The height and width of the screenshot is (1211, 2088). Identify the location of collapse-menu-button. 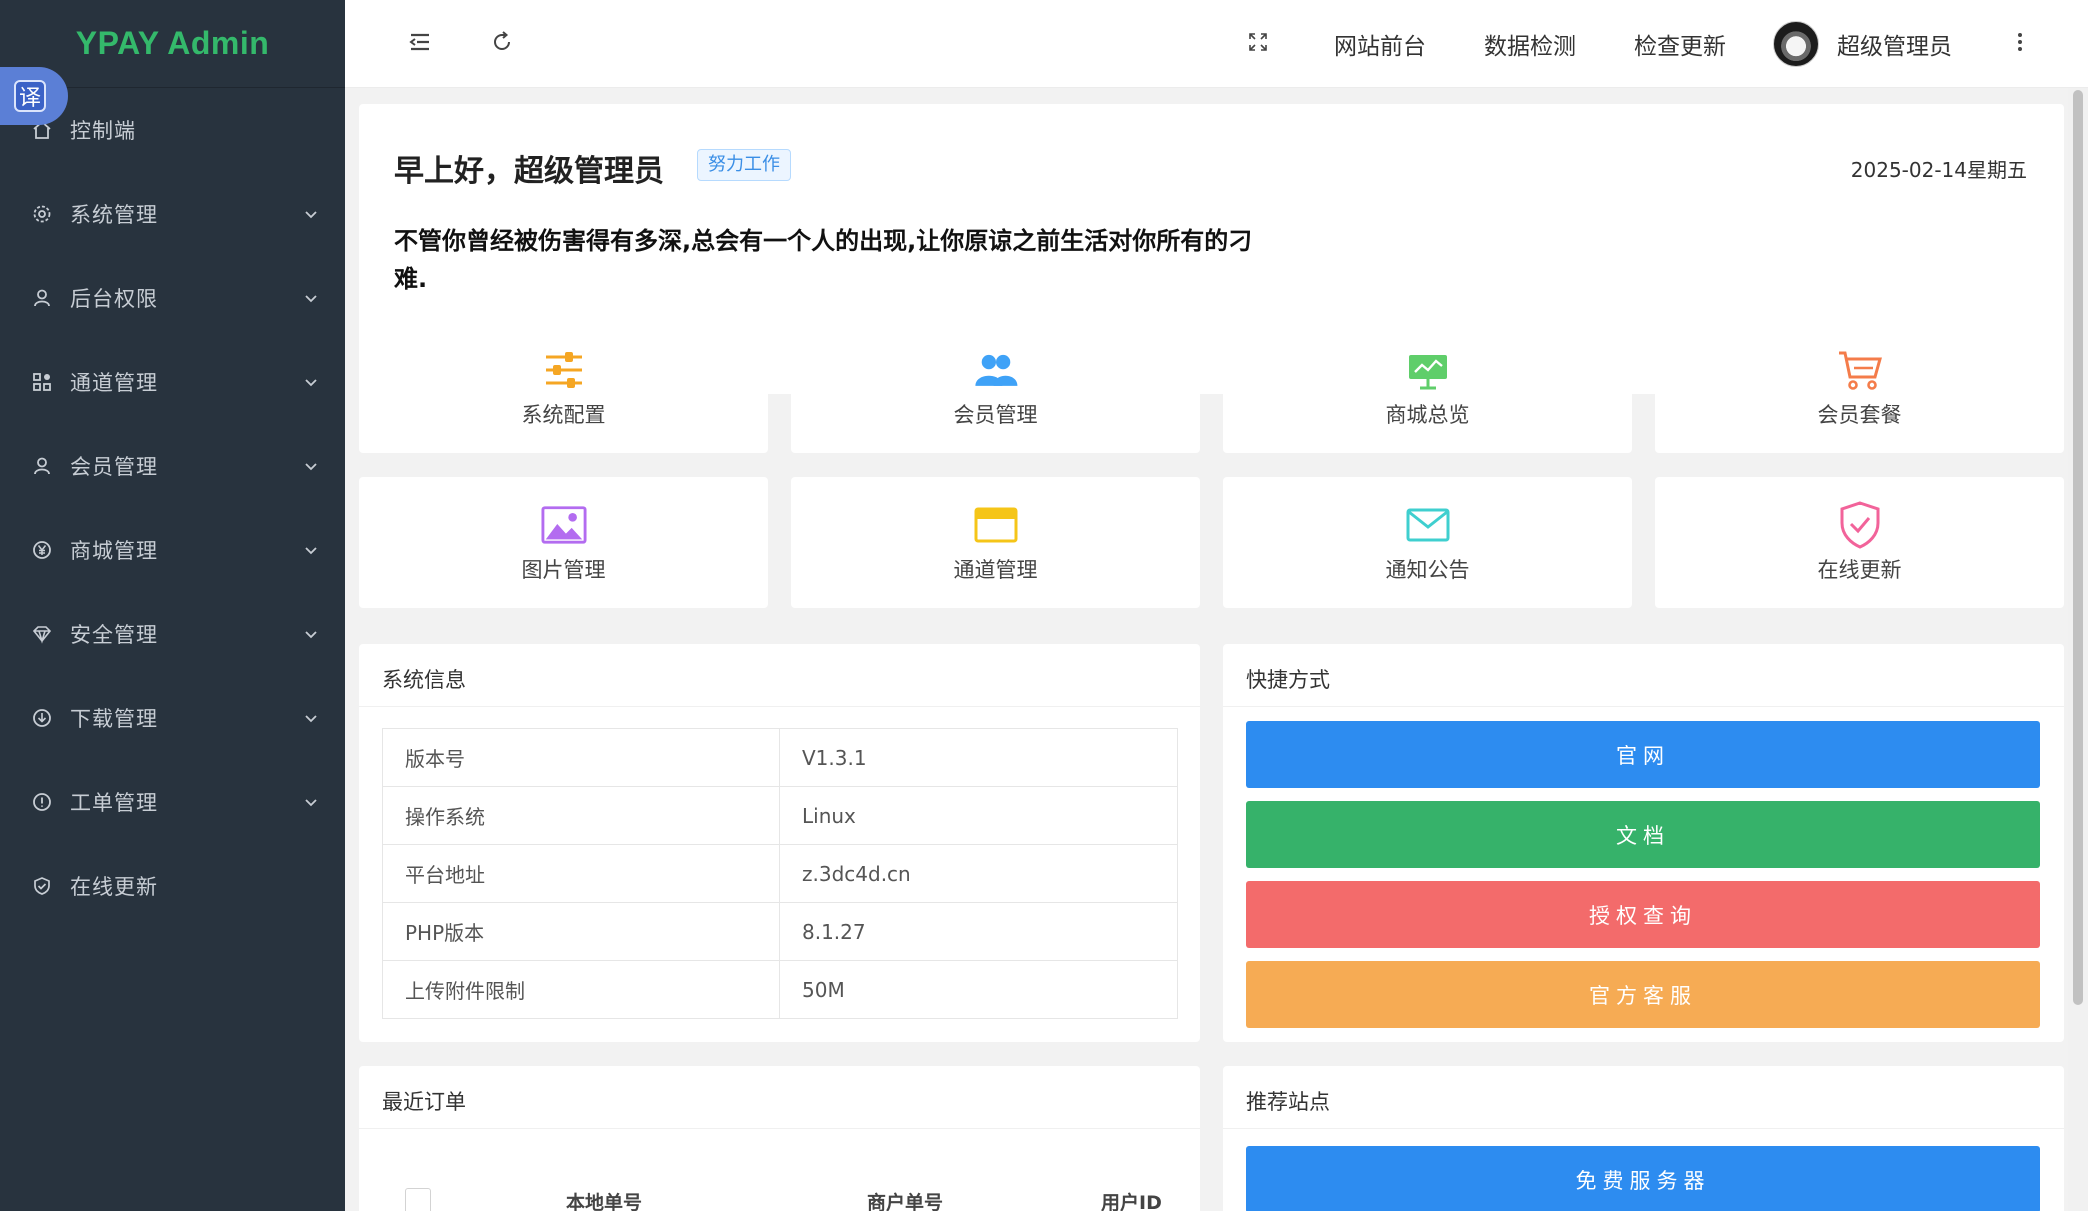
(420, 44).